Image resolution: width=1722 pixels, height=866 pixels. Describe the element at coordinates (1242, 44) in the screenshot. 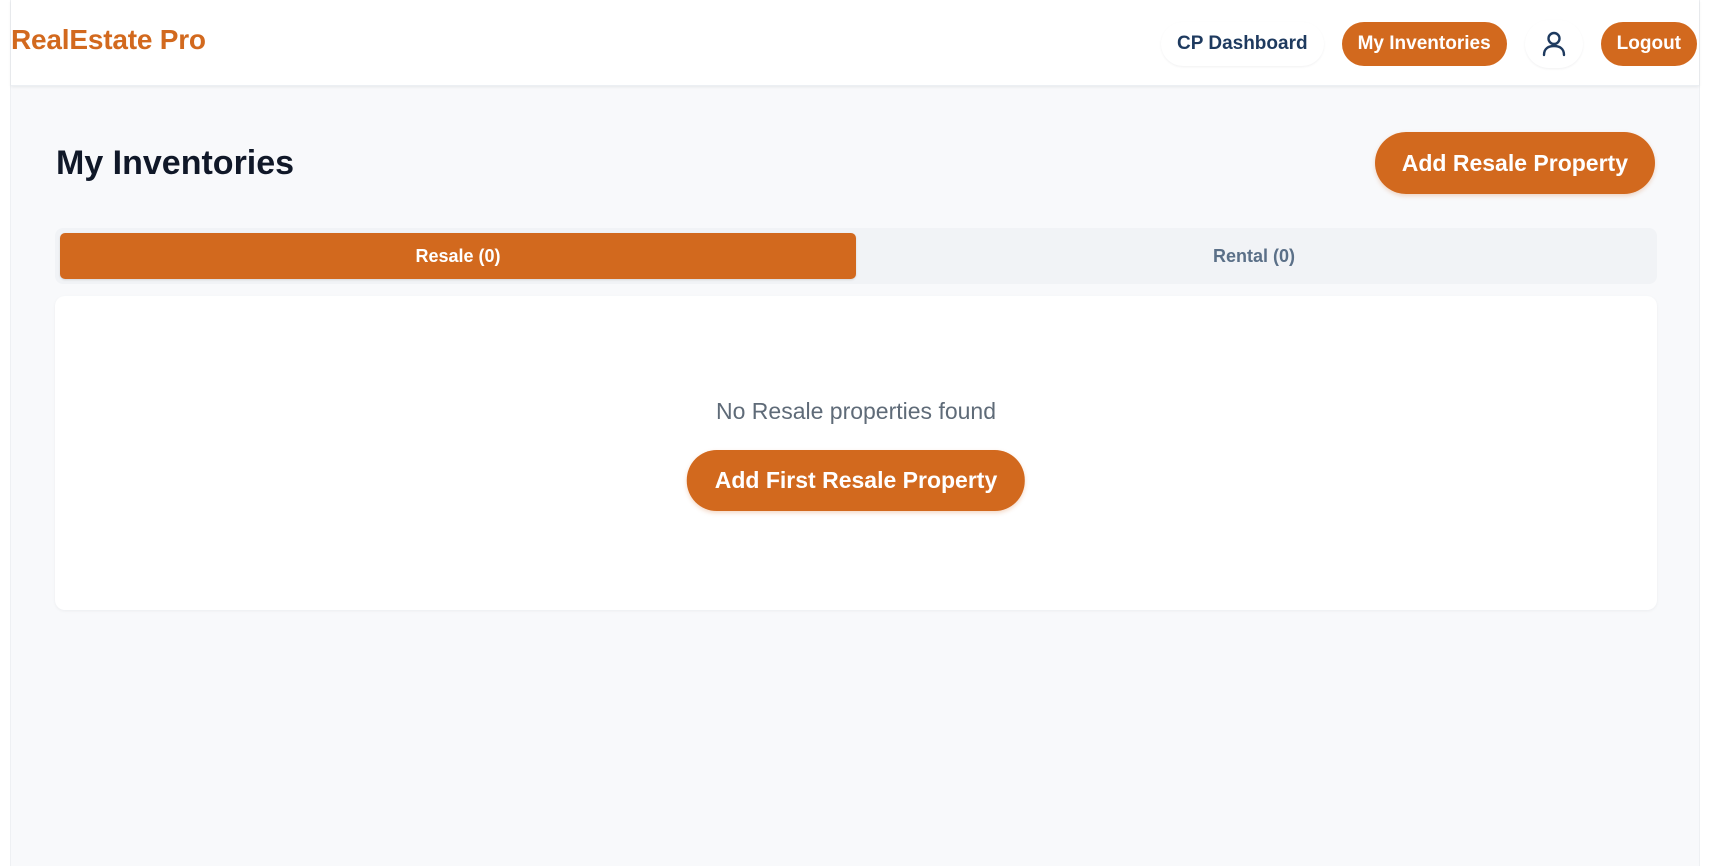

I see `cp-dashboard-button: CP Dashboard` at that location.